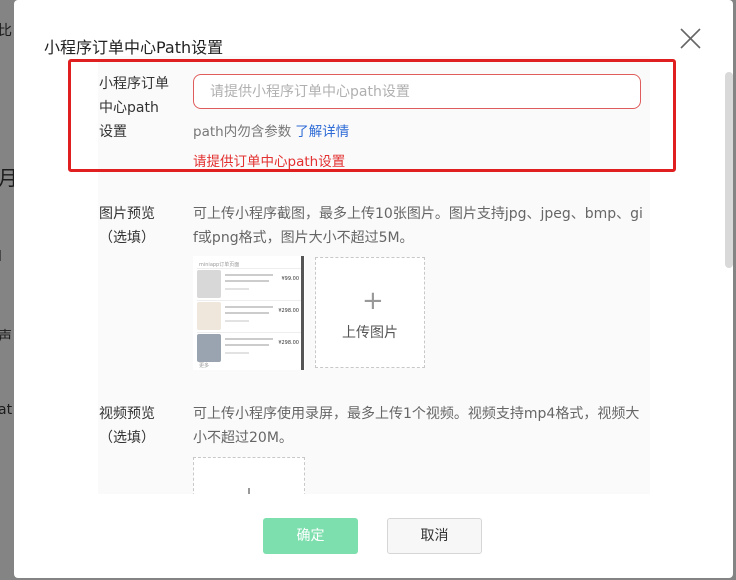 The image size is (736, 580). I want to click on upload-image-label: 上传图片, so click(370, 333).